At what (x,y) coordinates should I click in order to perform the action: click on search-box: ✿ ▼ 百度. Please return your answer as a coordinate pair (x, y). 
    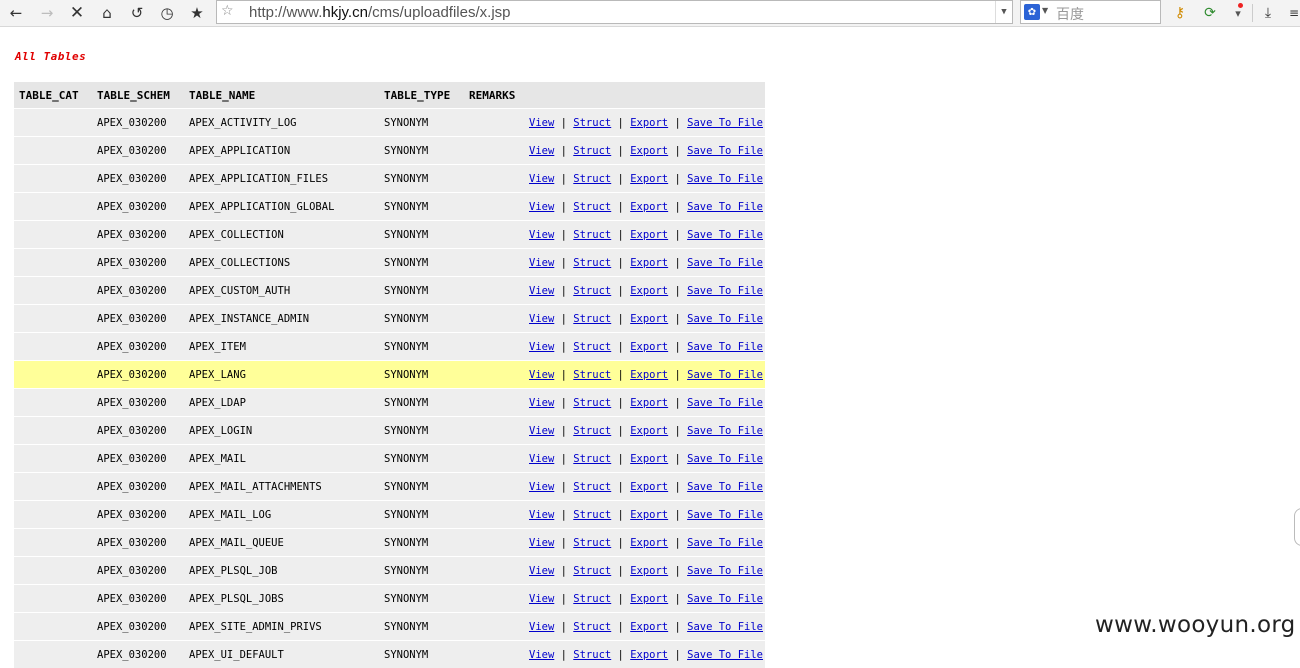
    Looking at the image, I should click on (1090, 12).